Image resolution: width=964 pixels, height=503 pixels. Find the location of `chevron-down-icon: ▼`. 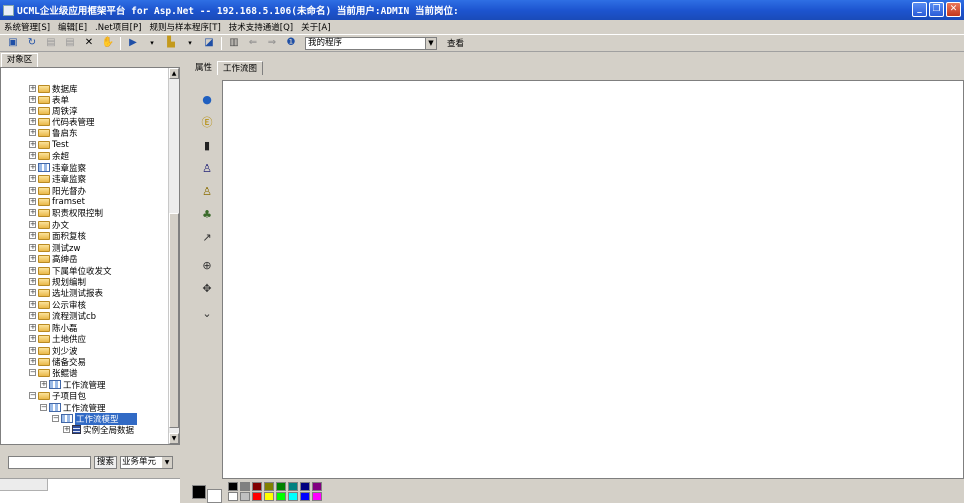

chevron-down-icon: ▼ is located at coordinates (167, 462).